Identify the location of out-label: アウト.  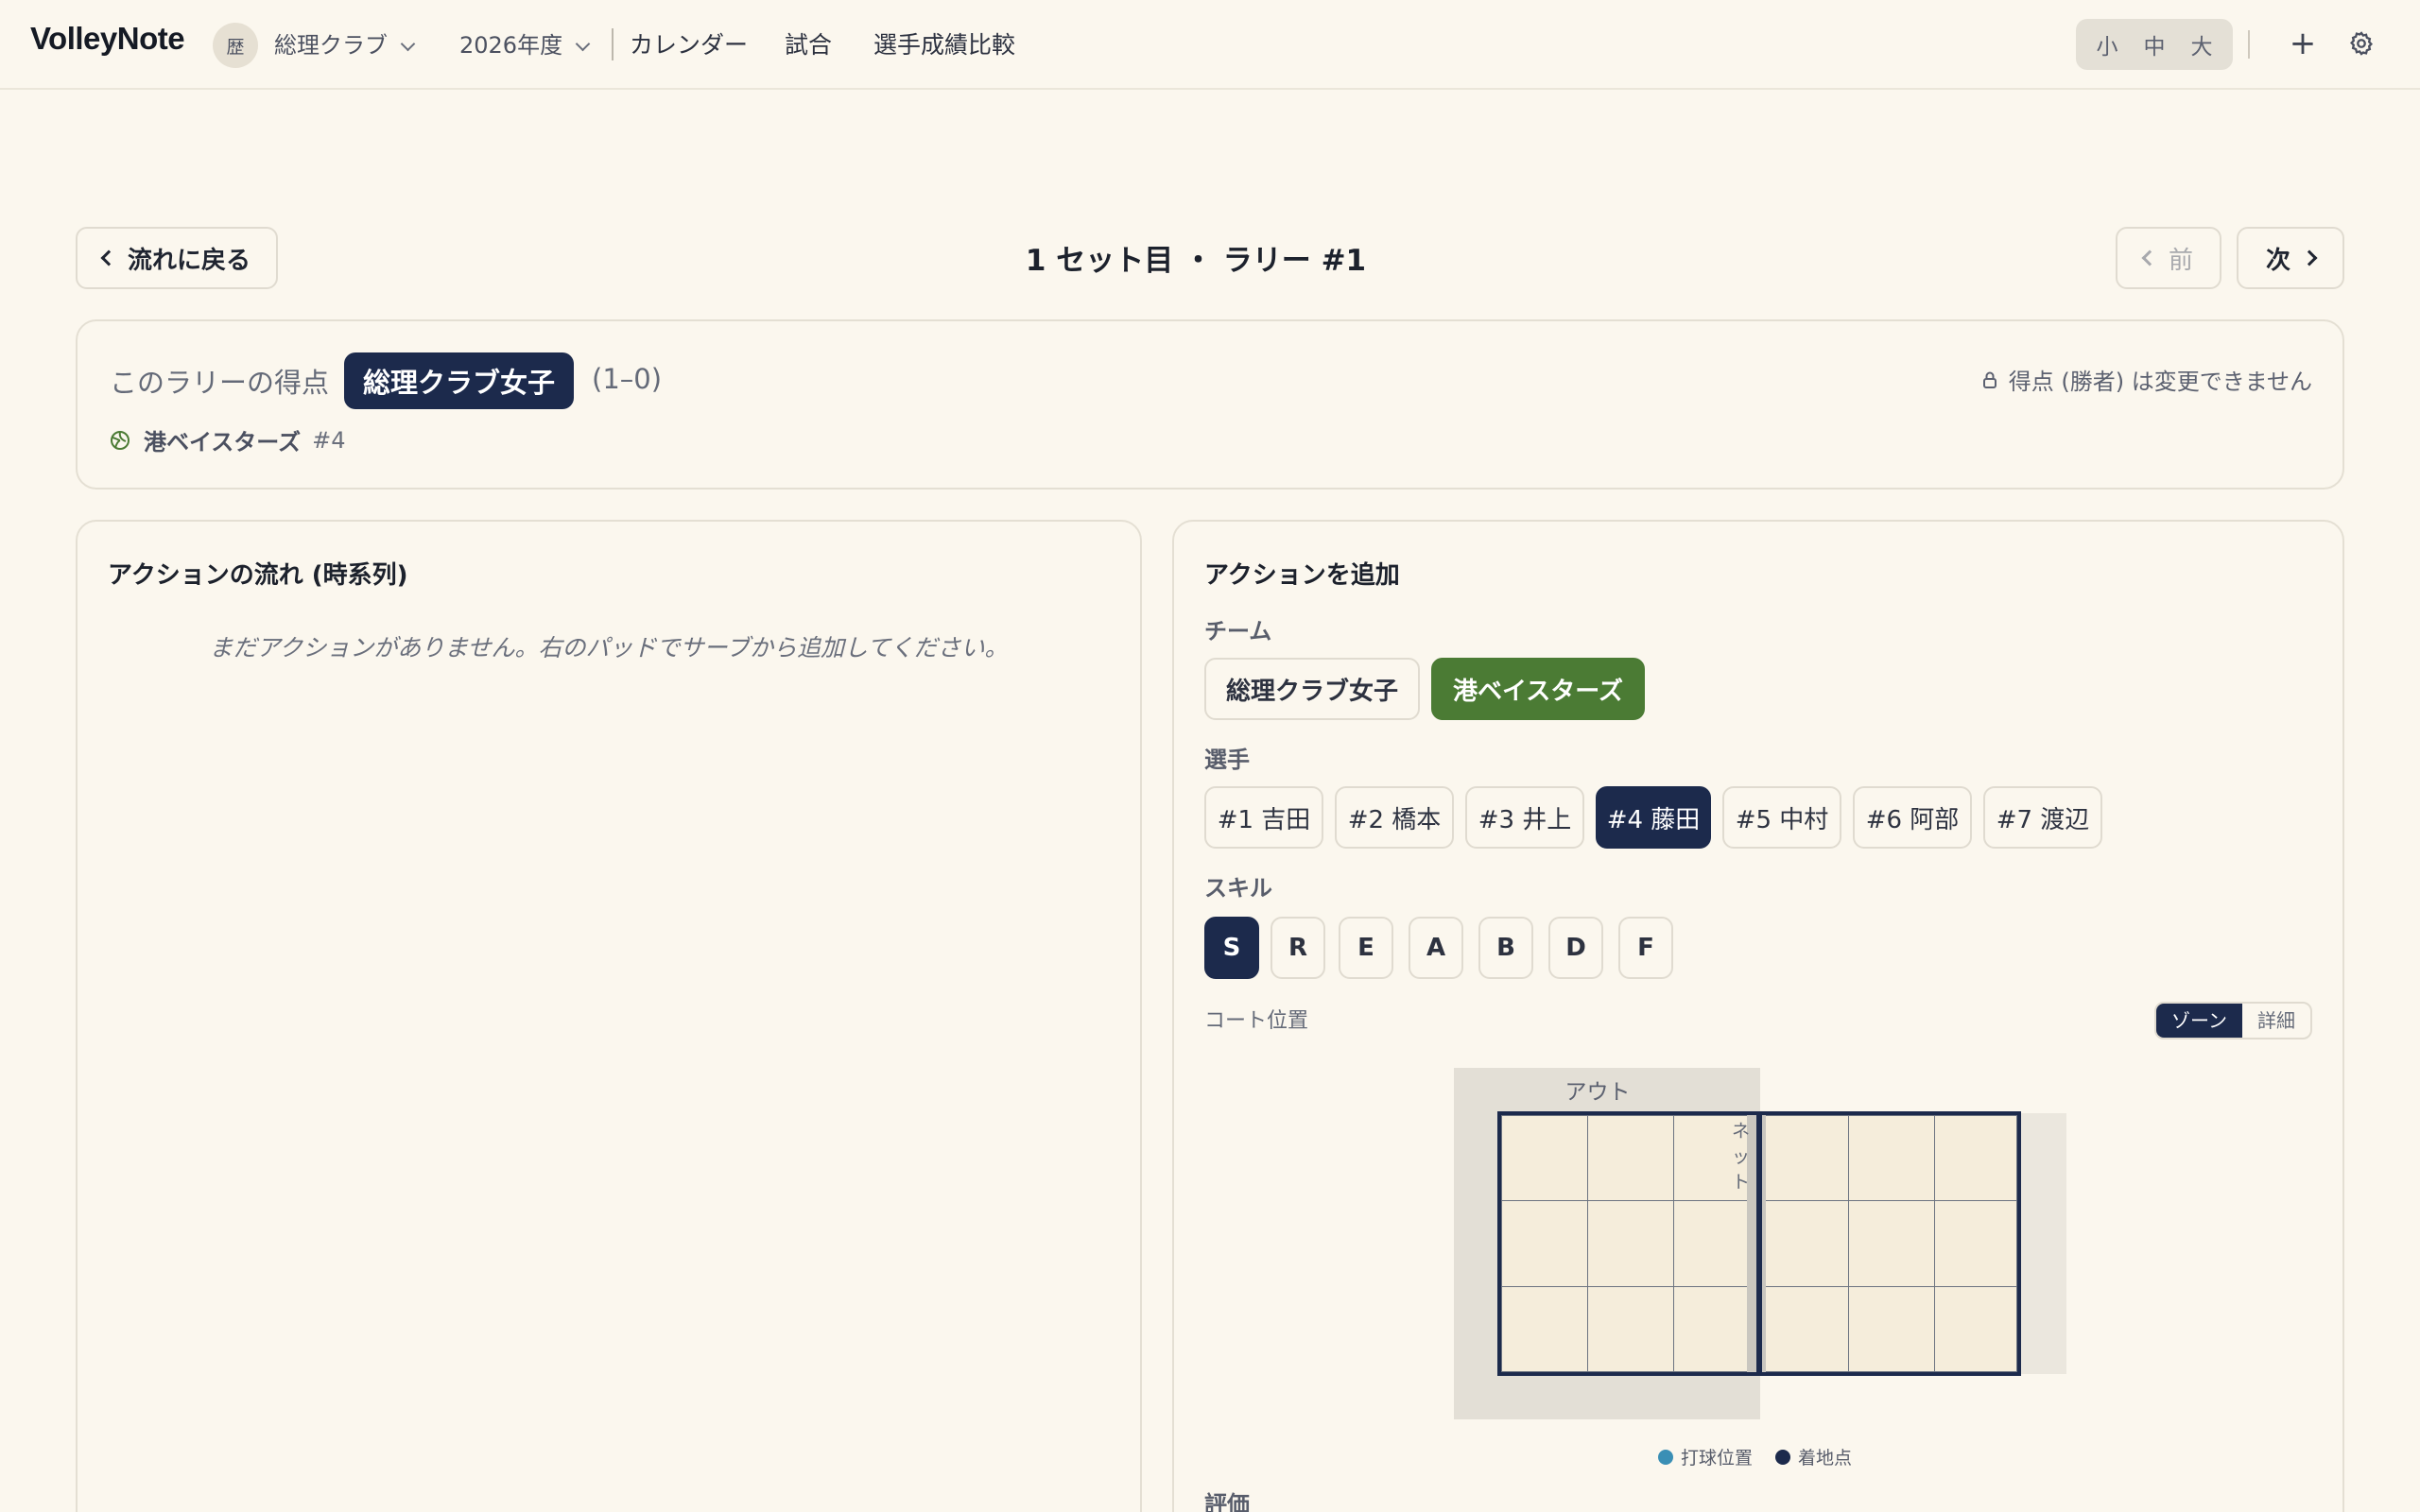
(1597, 1092).